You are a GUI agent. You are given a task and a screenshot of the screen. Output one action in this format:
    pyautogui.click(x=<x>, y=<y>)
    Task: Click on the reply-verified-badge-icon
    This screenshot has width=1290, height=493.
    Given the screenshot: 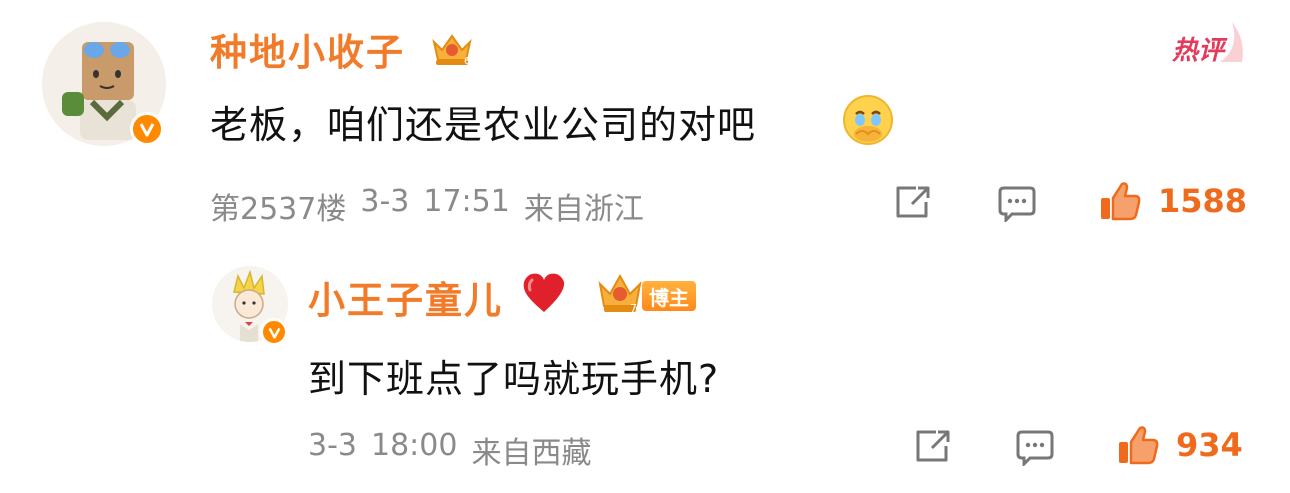 What is the action you would take?
    pyautogui.click(x=274, y=332)
    